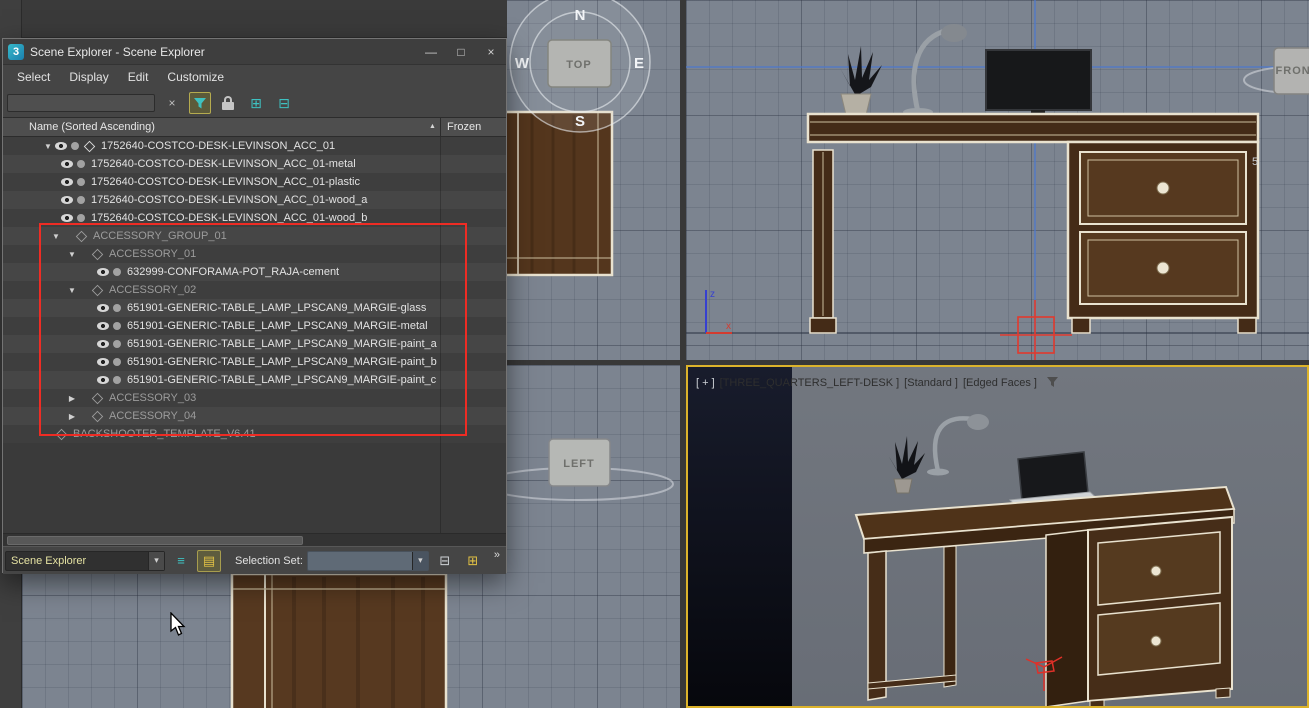 This screenshot has height=708, width=1309. I want to click on toolbar-overflow-chevron: », so click(497, 555).